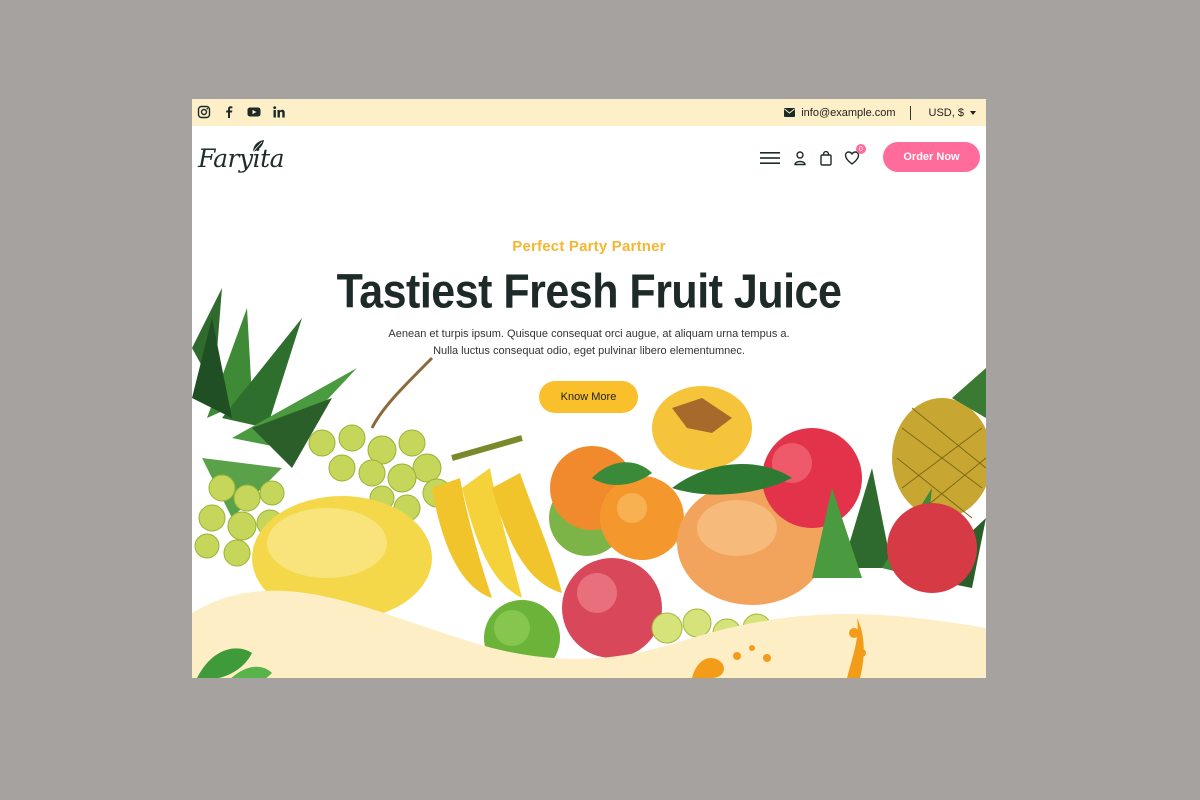  I want to click on leaf-icon, so click(258, 146).